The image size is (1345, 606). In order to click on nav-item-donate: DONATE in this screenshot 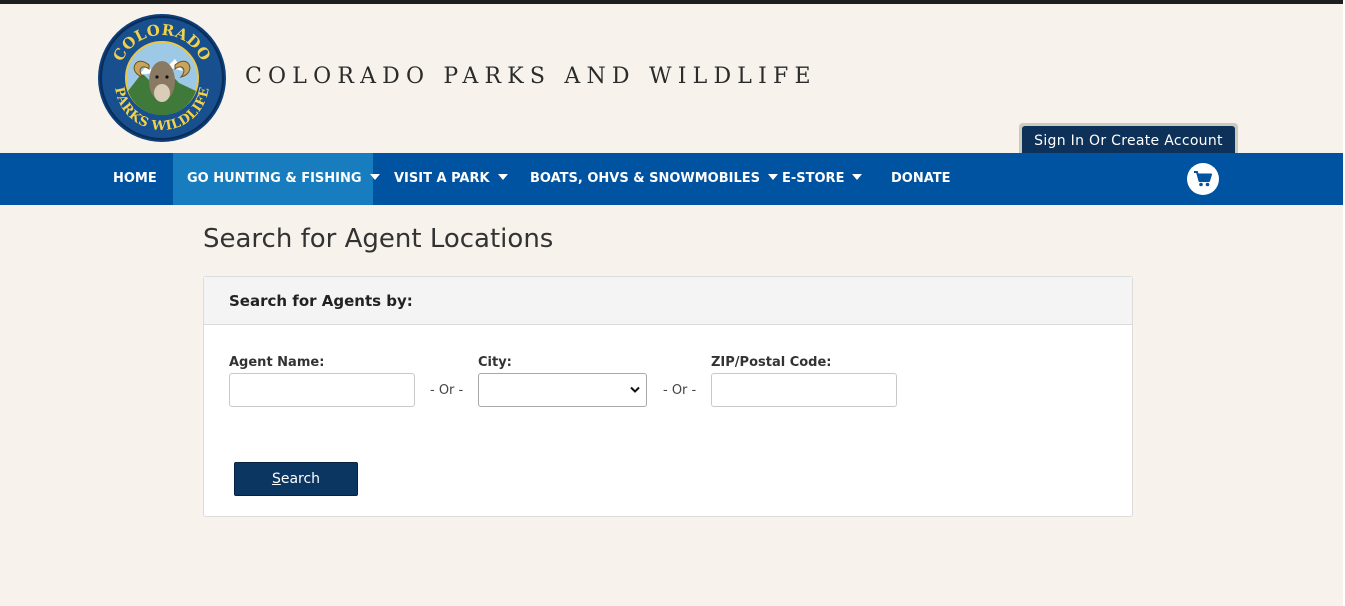, I will do `click(918, 179)`.